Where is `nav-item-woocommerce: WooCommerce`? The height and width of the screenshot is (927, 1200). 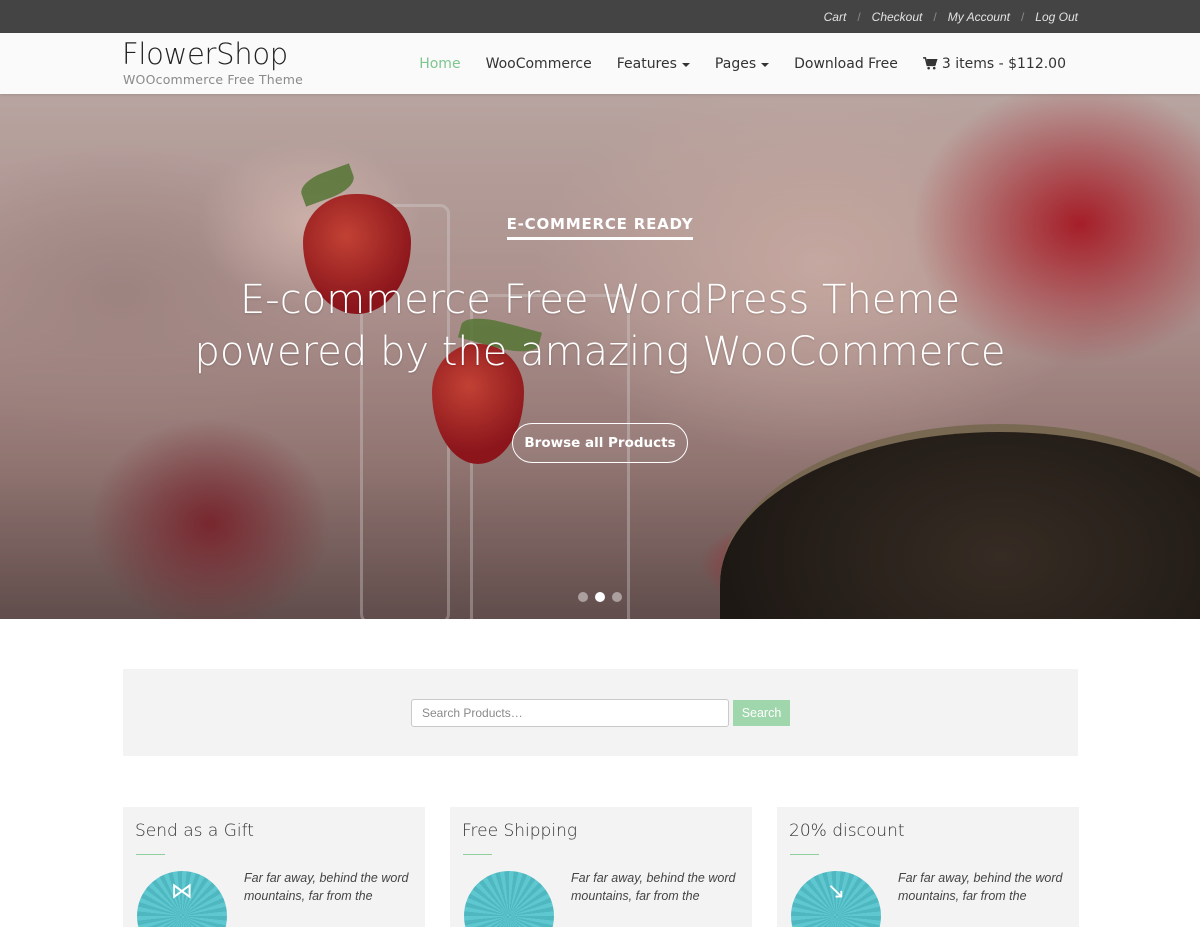
nav-item-woocommerce: WooCommerce is located at coordinates (539, 64).